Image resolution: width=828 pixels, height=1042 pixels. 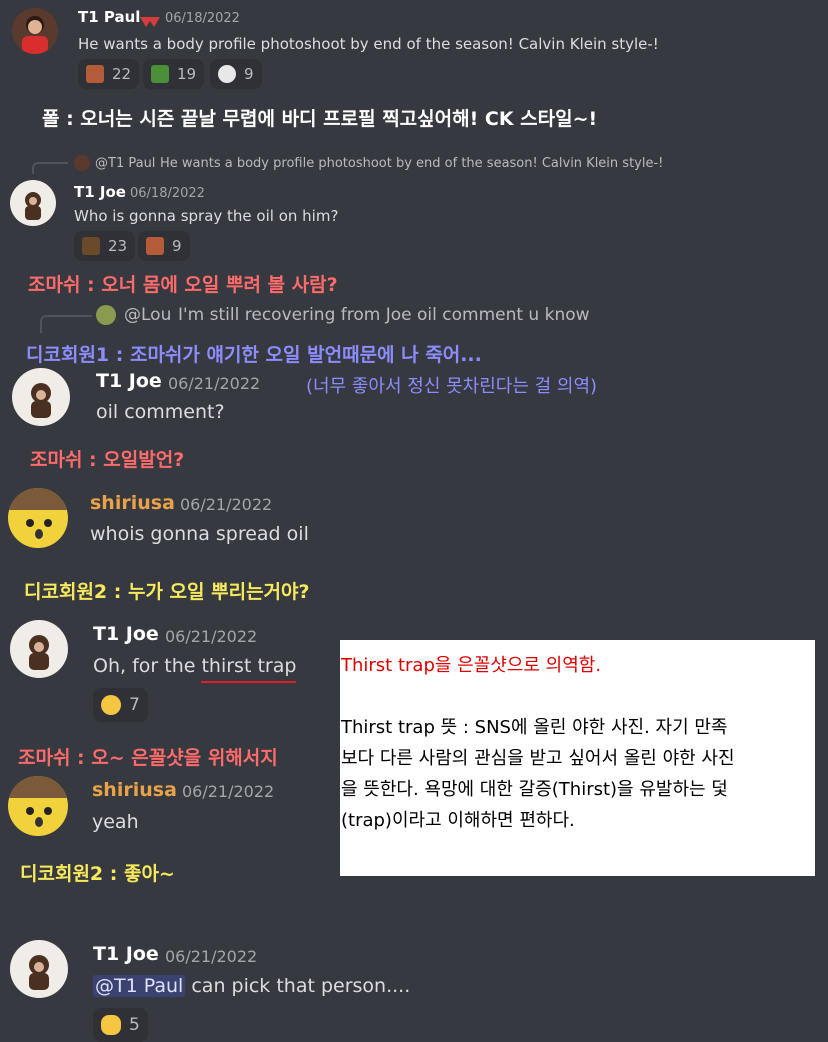 What do you see at coordinates (160, 412) in the screenshot?
I see `message-text: oil comment?` at bounding box center [160, 412].